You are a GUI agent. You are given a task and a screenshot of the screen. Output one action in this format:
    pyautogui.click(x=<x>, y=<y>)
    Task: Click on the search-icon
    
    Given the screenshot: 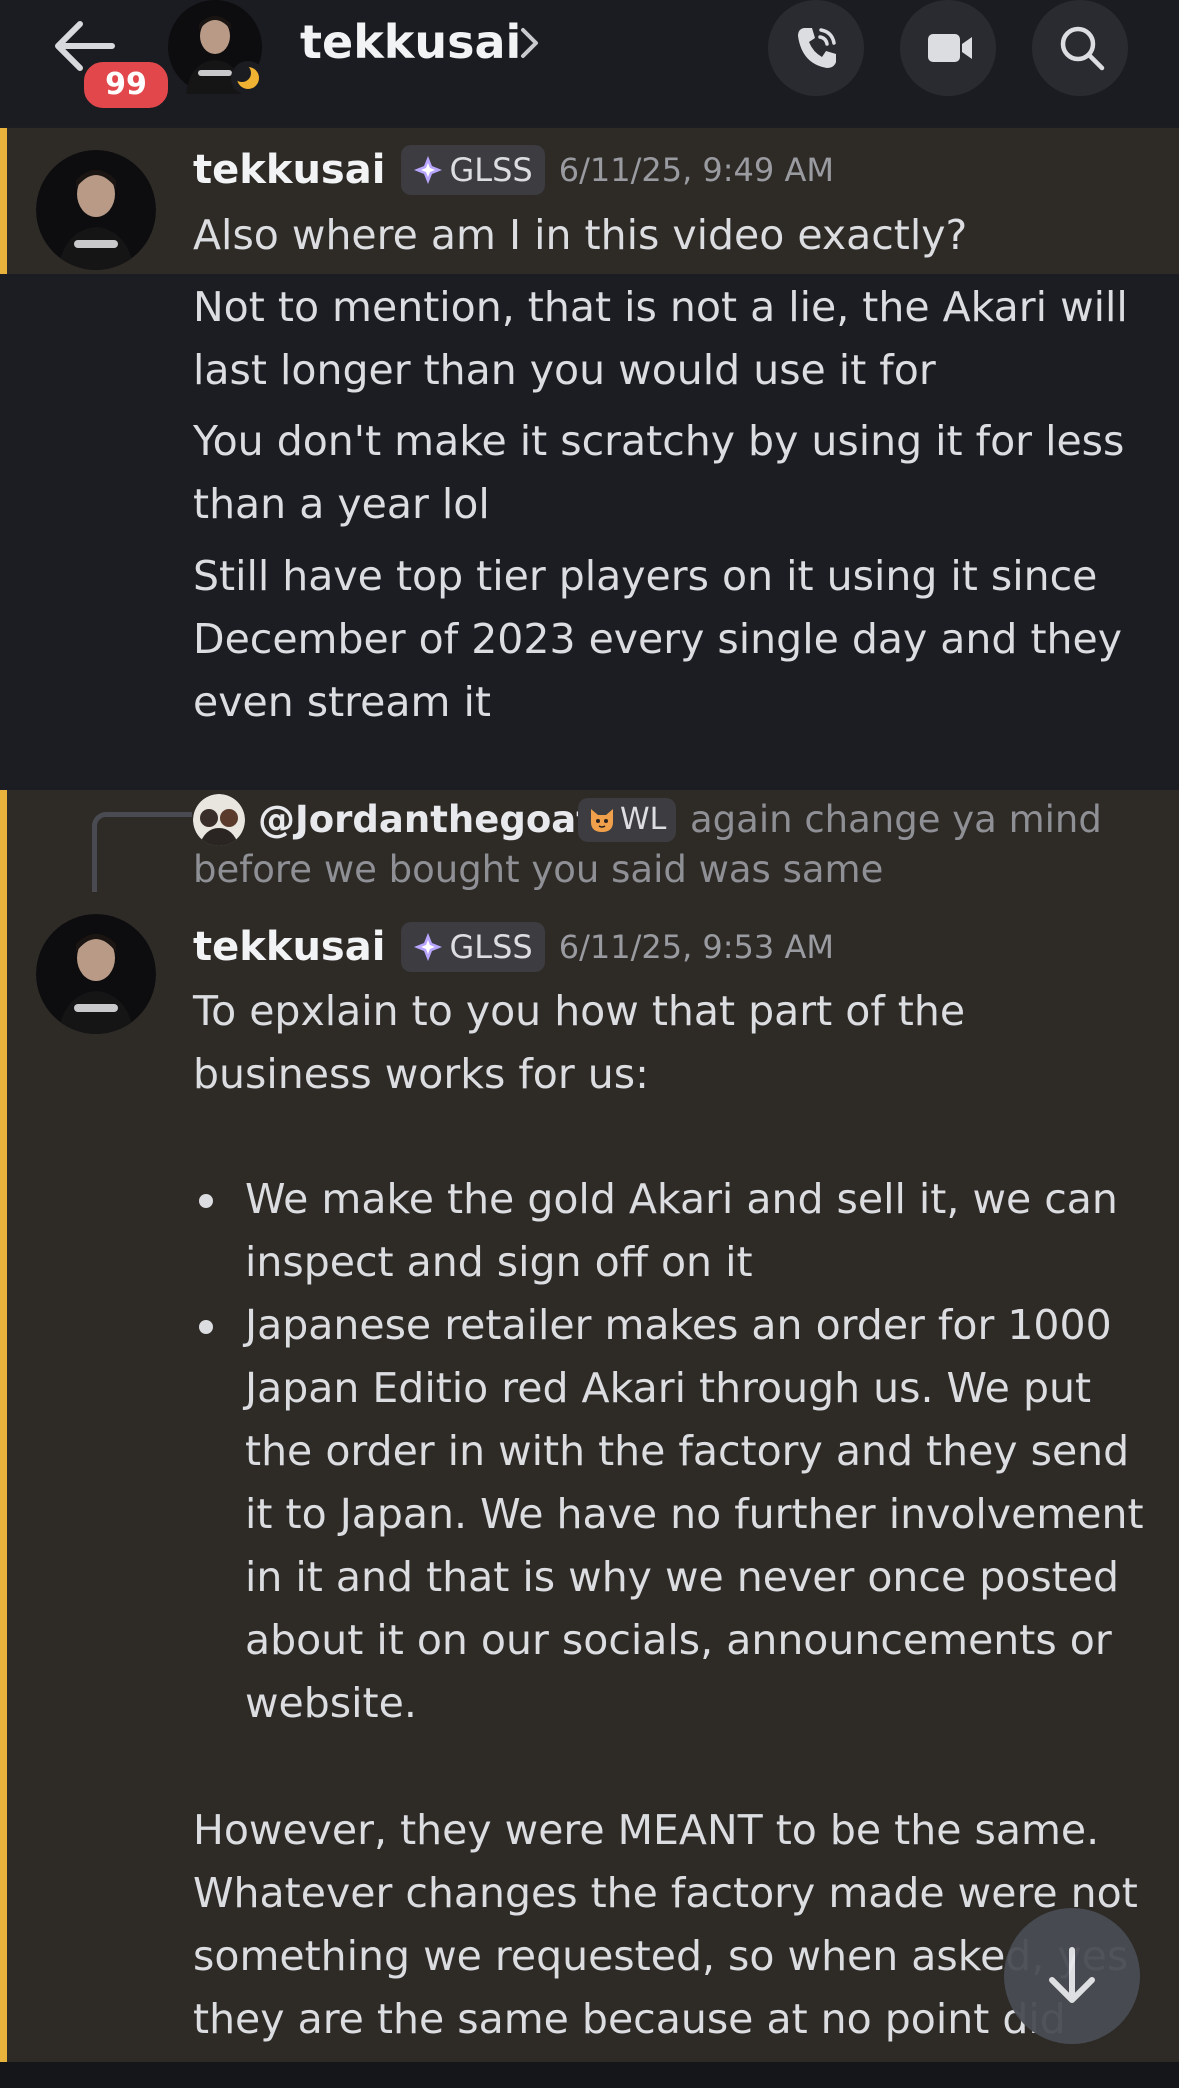 What is the action you would take?
    pyautogui.click(x=1082, y=48)
    